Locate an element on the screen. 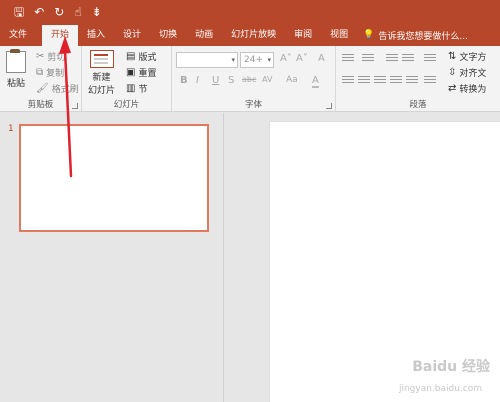  justify-icon is located at coordinates (396, 81).